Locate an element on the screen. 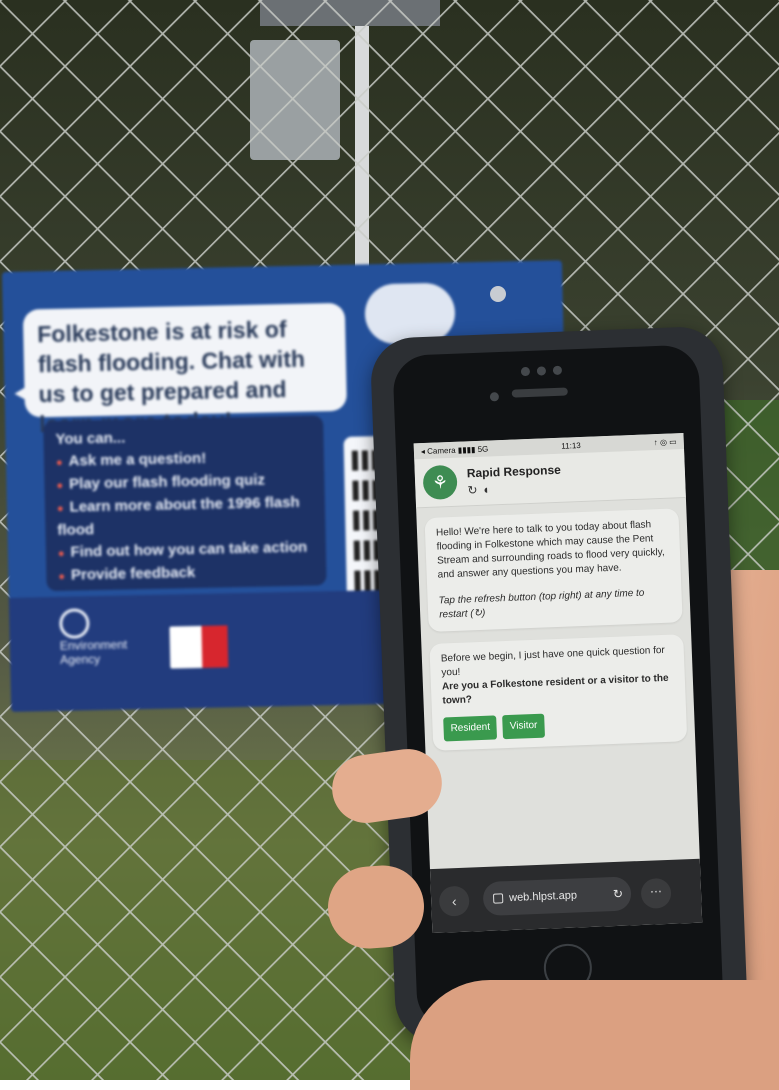 The height and width of the screenshot is (1090, 779). refresh-icon: ↻ is located at coordinates (475, 489).